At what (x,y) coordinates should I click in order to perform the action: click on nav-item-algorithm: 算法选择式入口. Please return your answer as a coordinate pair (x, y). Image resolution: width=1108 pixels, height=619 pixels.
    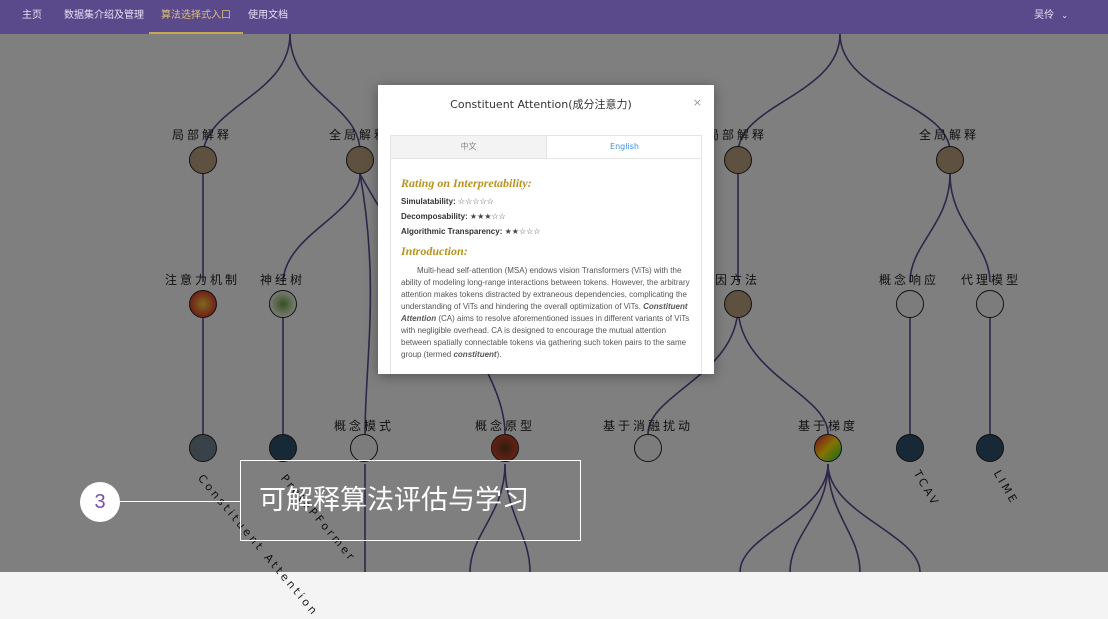
    Looking at the image, I should click on (196, 17).